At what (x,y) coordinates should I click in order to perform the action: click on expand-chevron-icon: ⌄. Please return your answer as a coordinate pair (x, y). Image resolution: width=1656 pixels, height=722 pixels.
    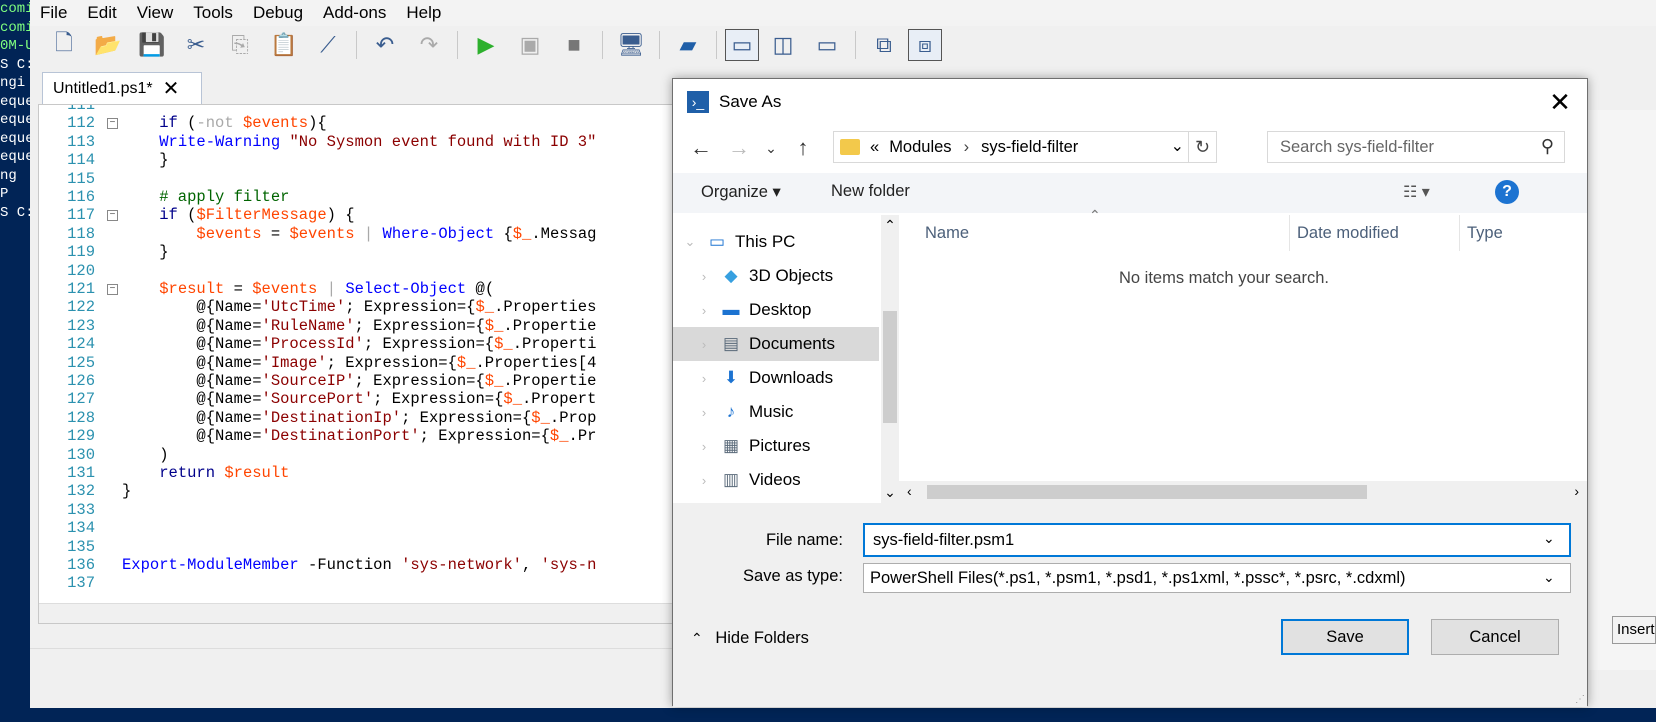
    Looking at the image, I should click on (690, 242).